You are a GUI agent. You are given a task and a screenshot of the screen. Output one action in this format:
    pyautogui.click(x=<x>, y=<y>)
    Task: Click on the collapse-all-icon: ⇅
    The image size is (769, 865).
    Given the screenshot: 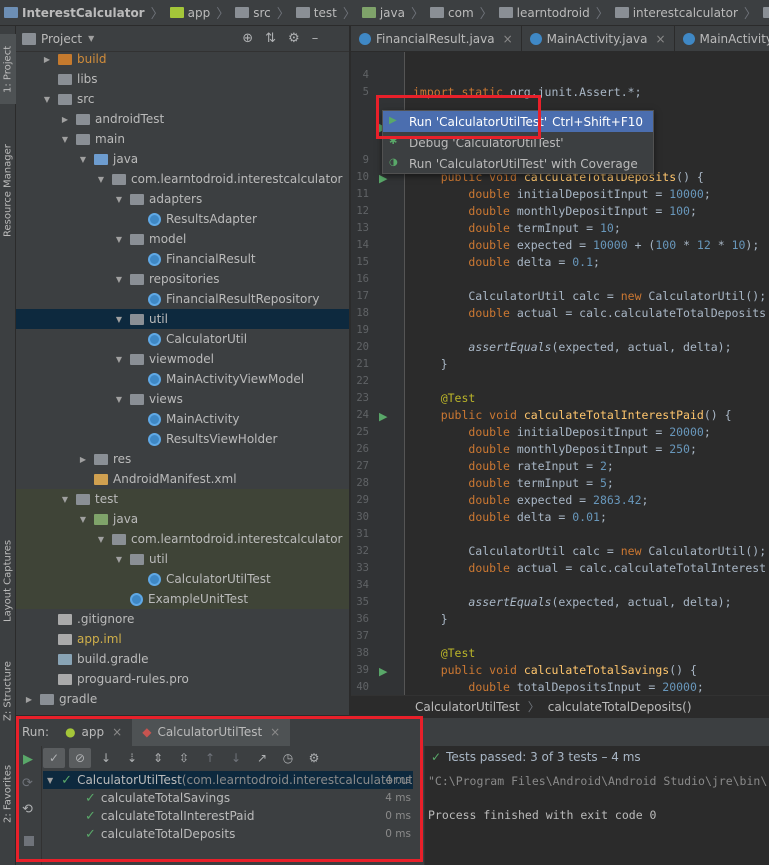 What is the action you would take?
    pyautogui.click(x=270, y=38)
    